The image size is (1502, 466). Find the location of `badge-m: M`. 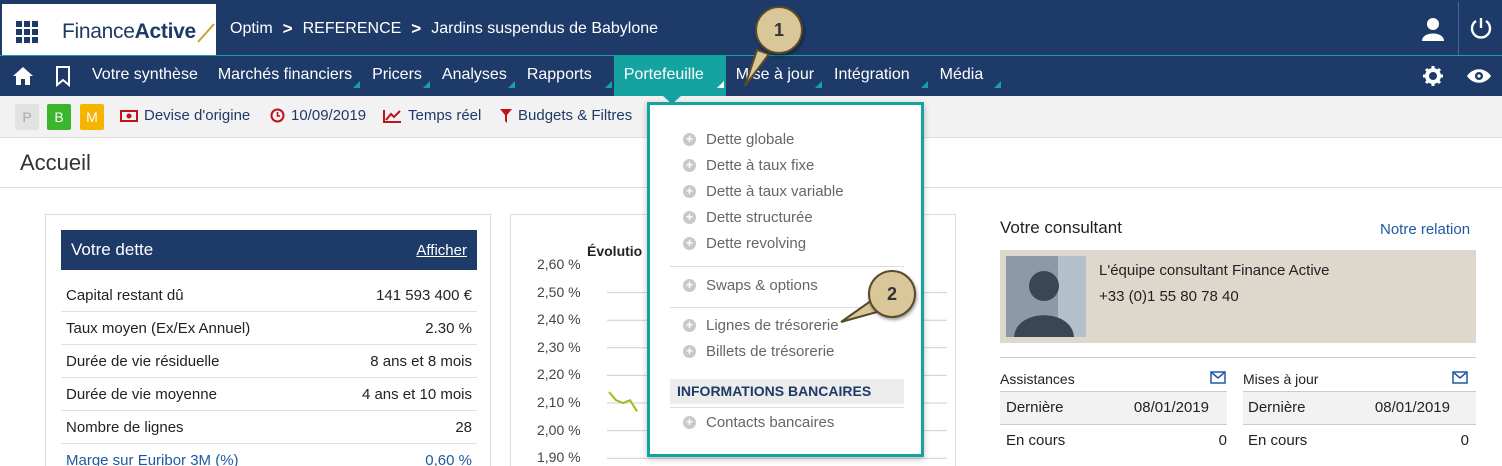

badge-m: M is located at coordinates (92, 117).